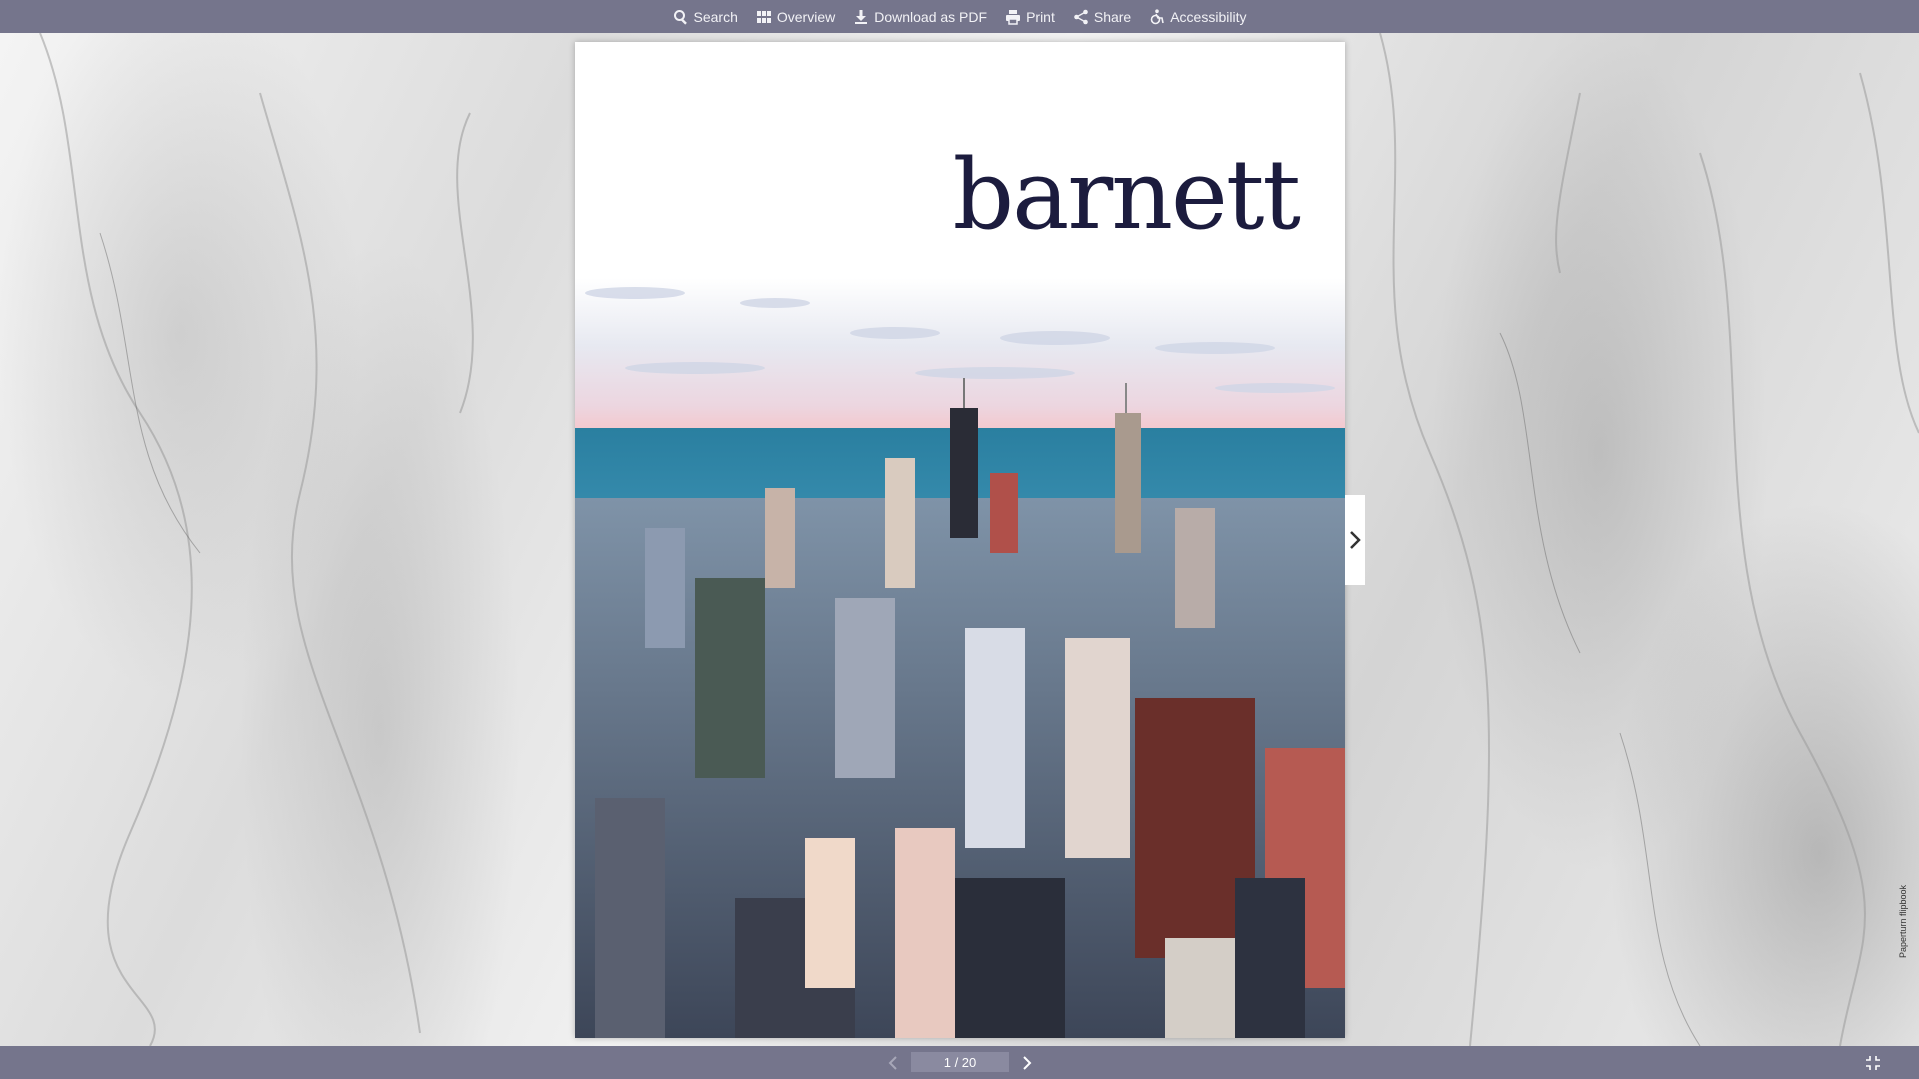 The height and width of the screenshot is (1079, 1919). I want to click on exit-fullscreen-icon, so click(1873, 1063).